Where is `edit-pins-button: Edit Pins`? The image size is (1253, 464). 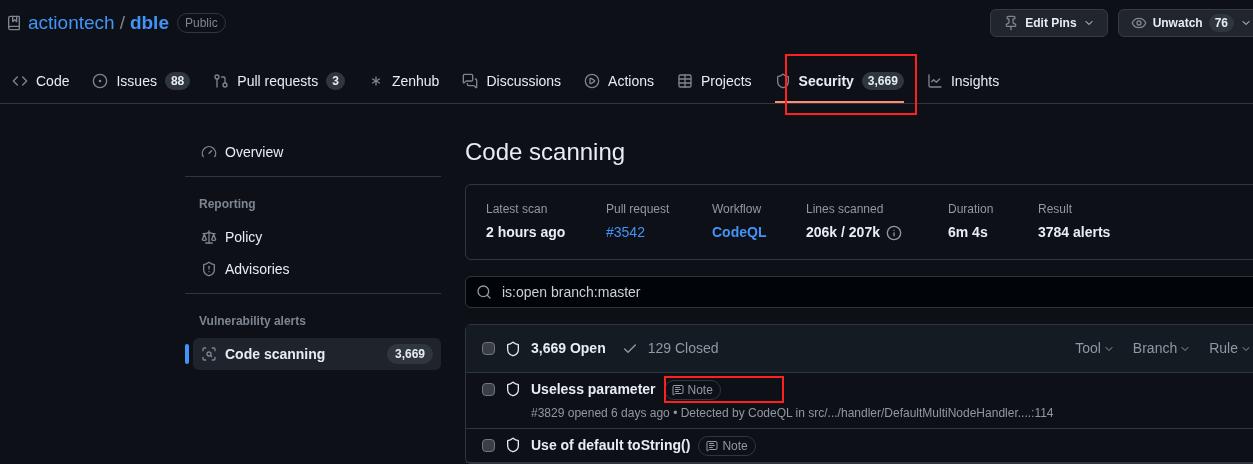
edit-pins-button: Edit Pins is located at coordinates (1049, 23).